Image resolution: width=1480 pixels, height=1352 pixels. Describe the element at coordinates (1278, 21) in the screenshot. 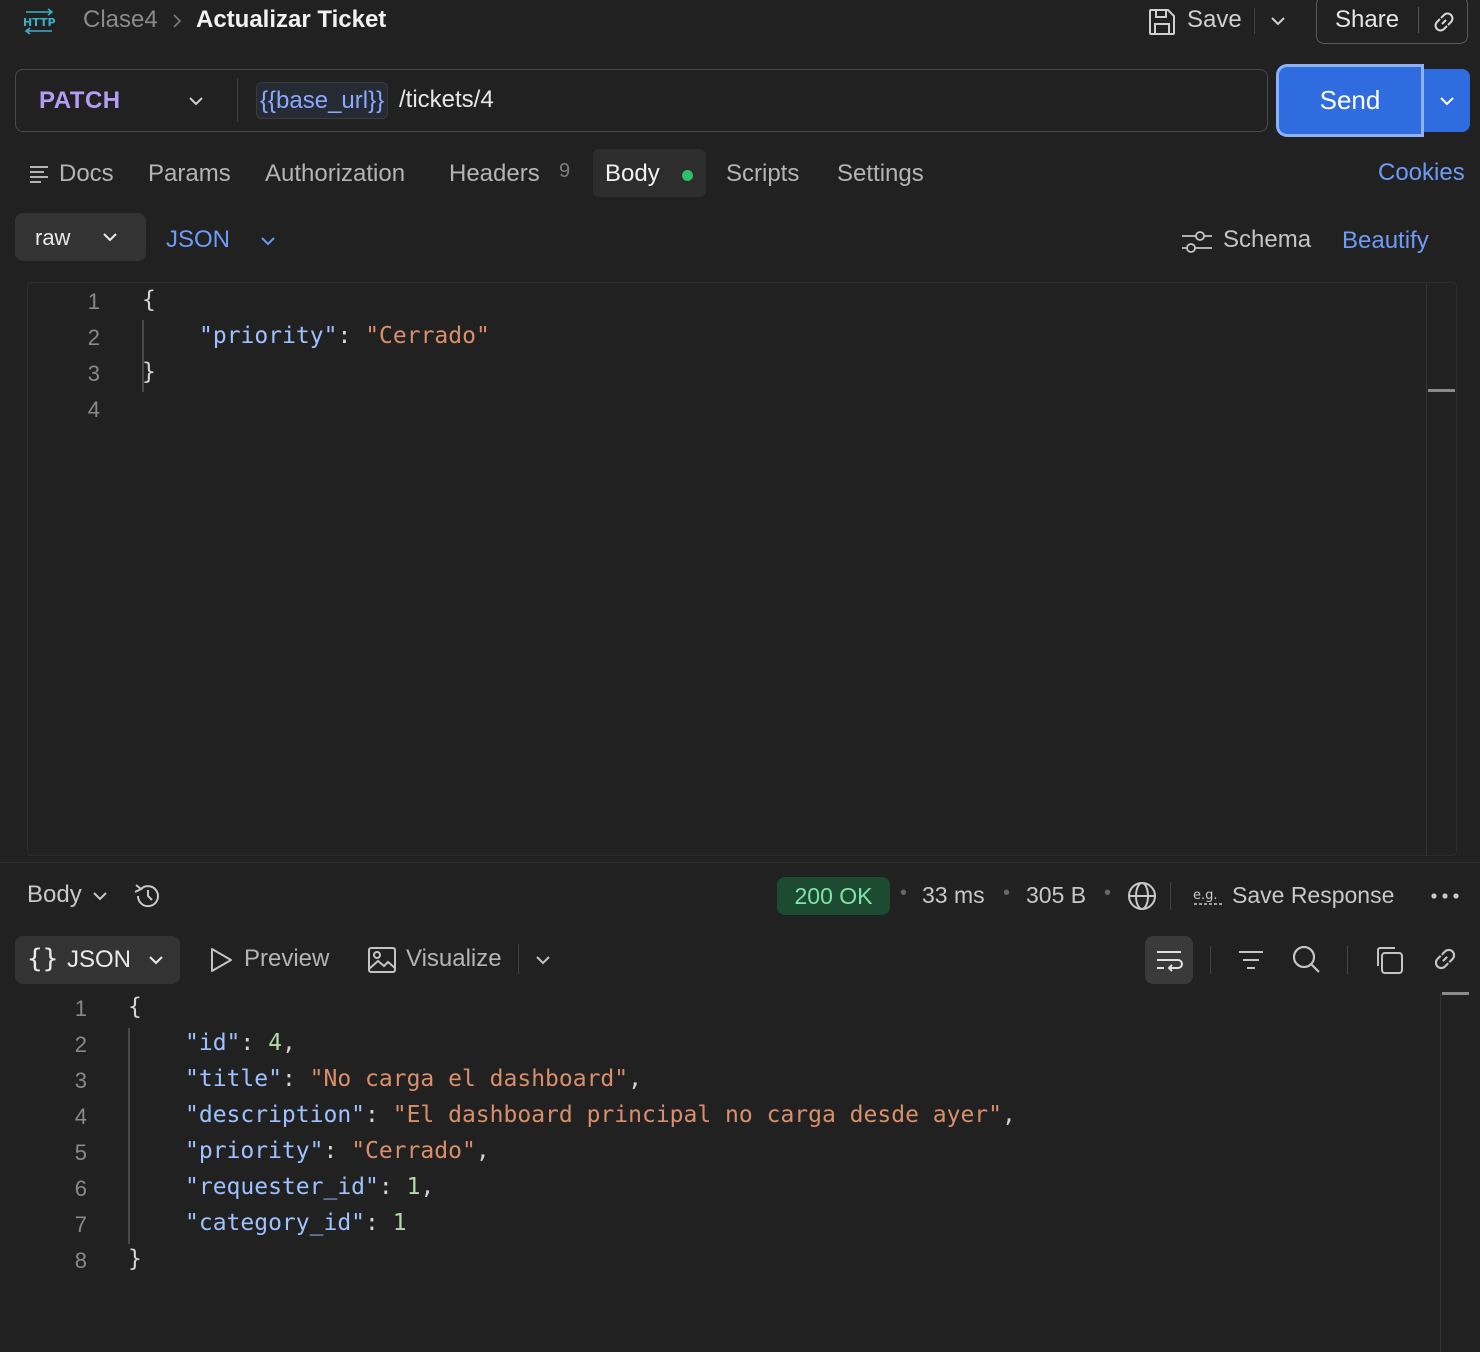

I see `save-options-chevron-icon` at that location.